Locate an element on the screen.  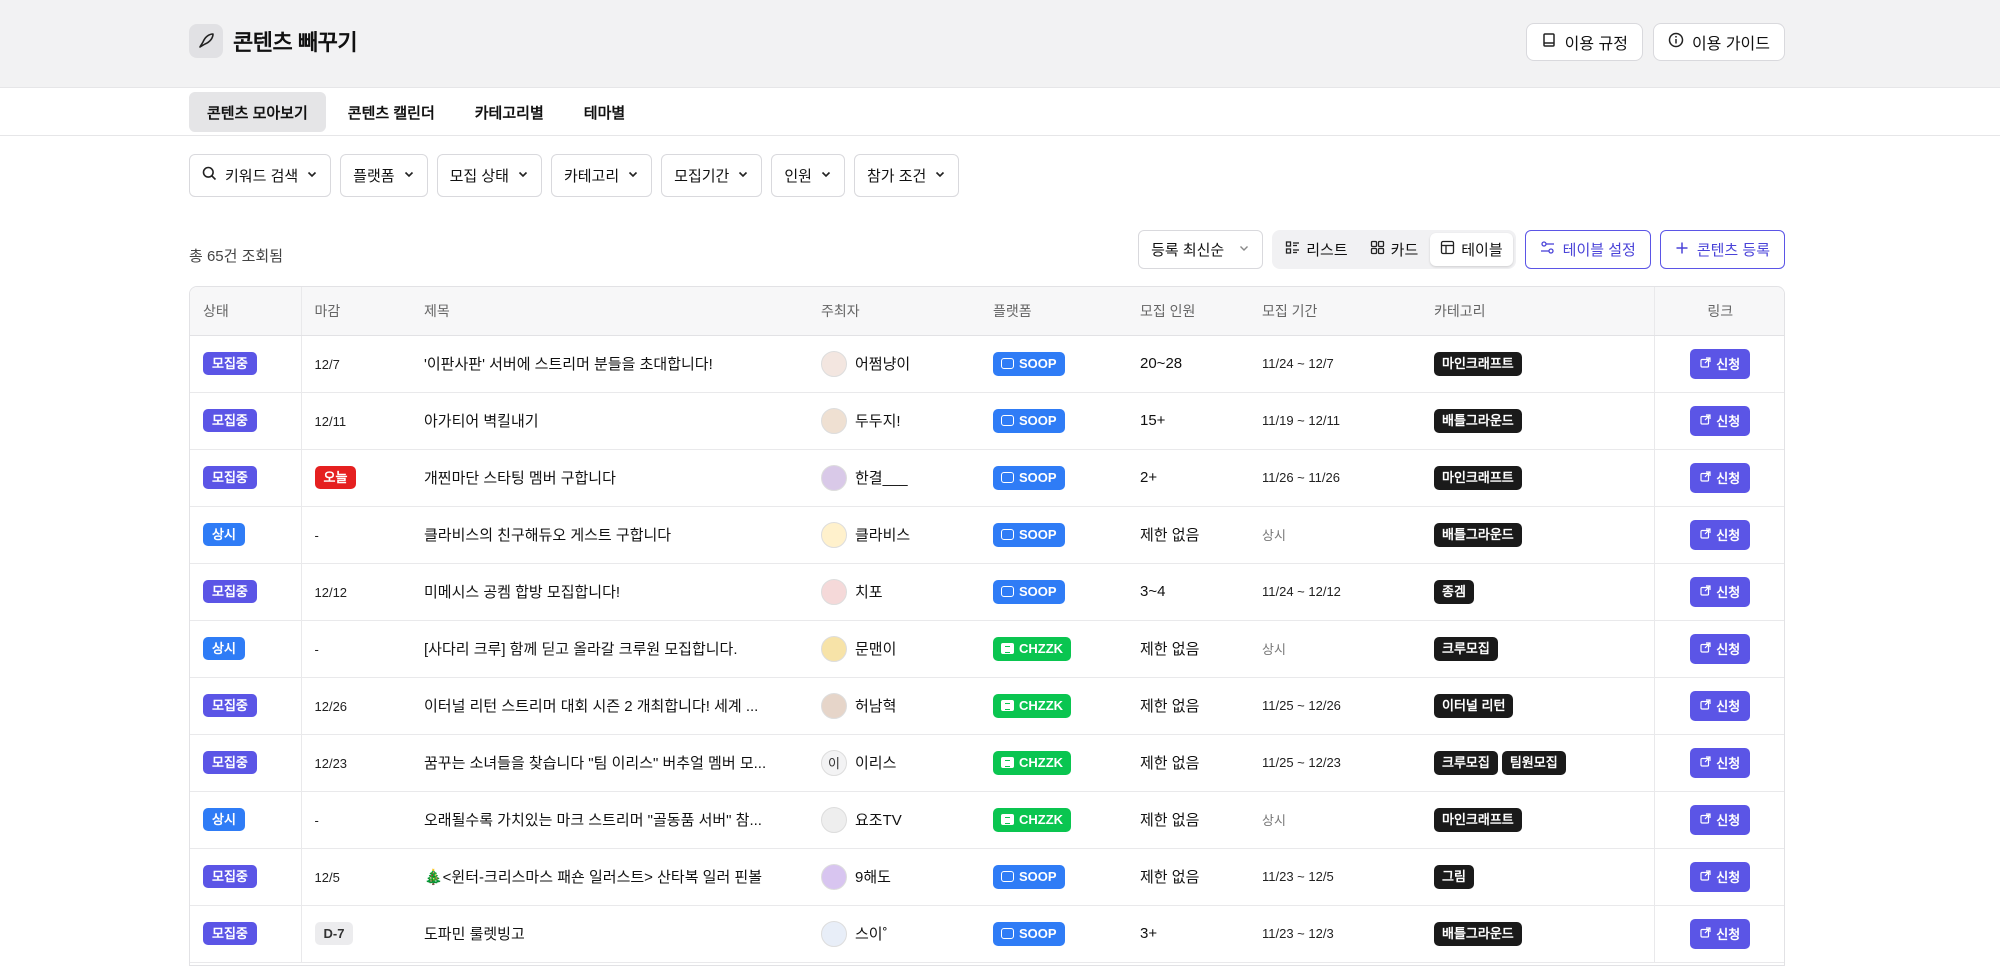
external-link-icon is located at coordinates (1705, 705).